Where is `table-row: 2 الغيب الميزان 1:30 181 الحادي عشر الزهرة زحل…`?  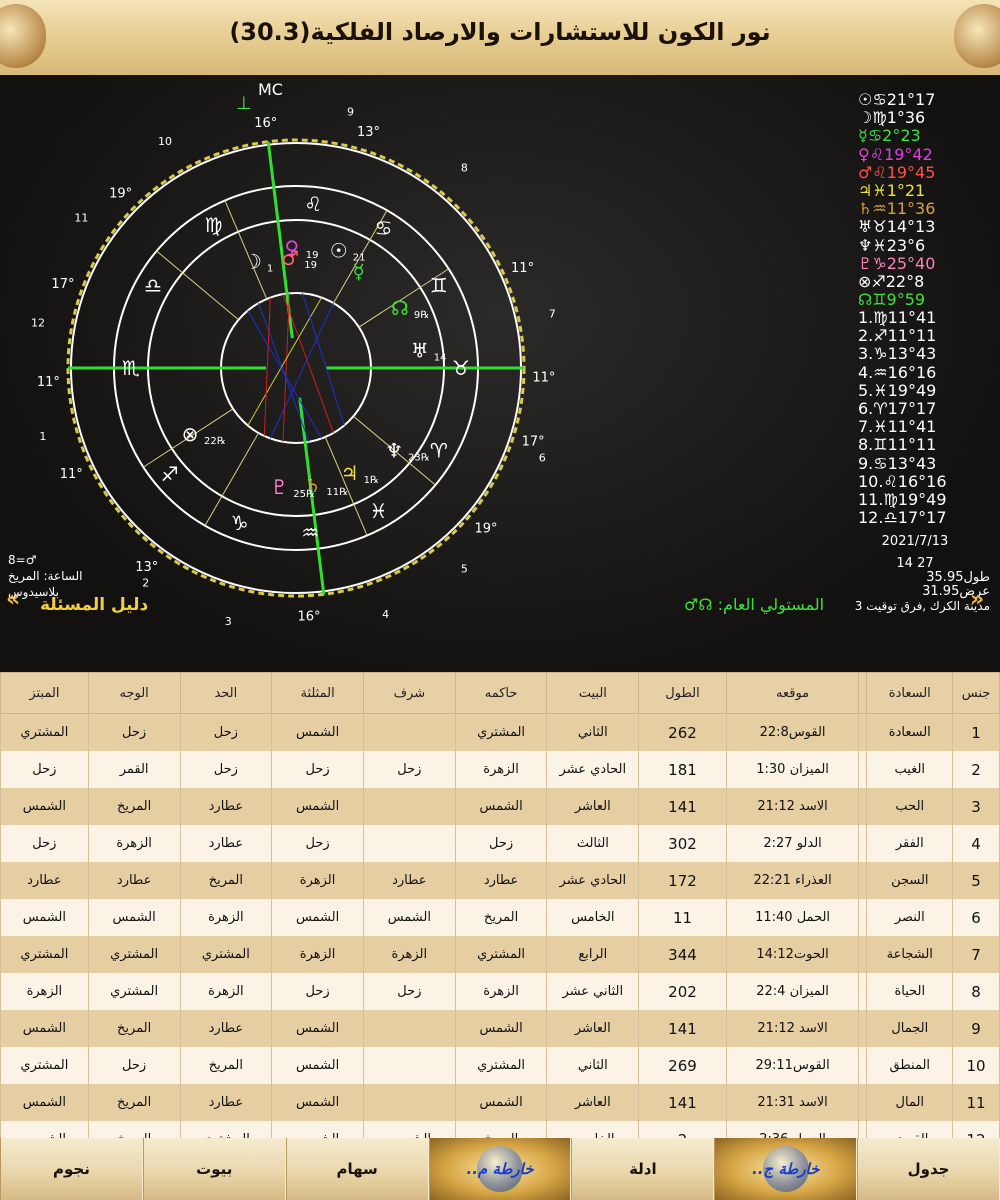
table-row: 2 الغيب الميزان 1:30 181 الحادي عشر الزهرة زحل… is located at coordinates (500, 769).